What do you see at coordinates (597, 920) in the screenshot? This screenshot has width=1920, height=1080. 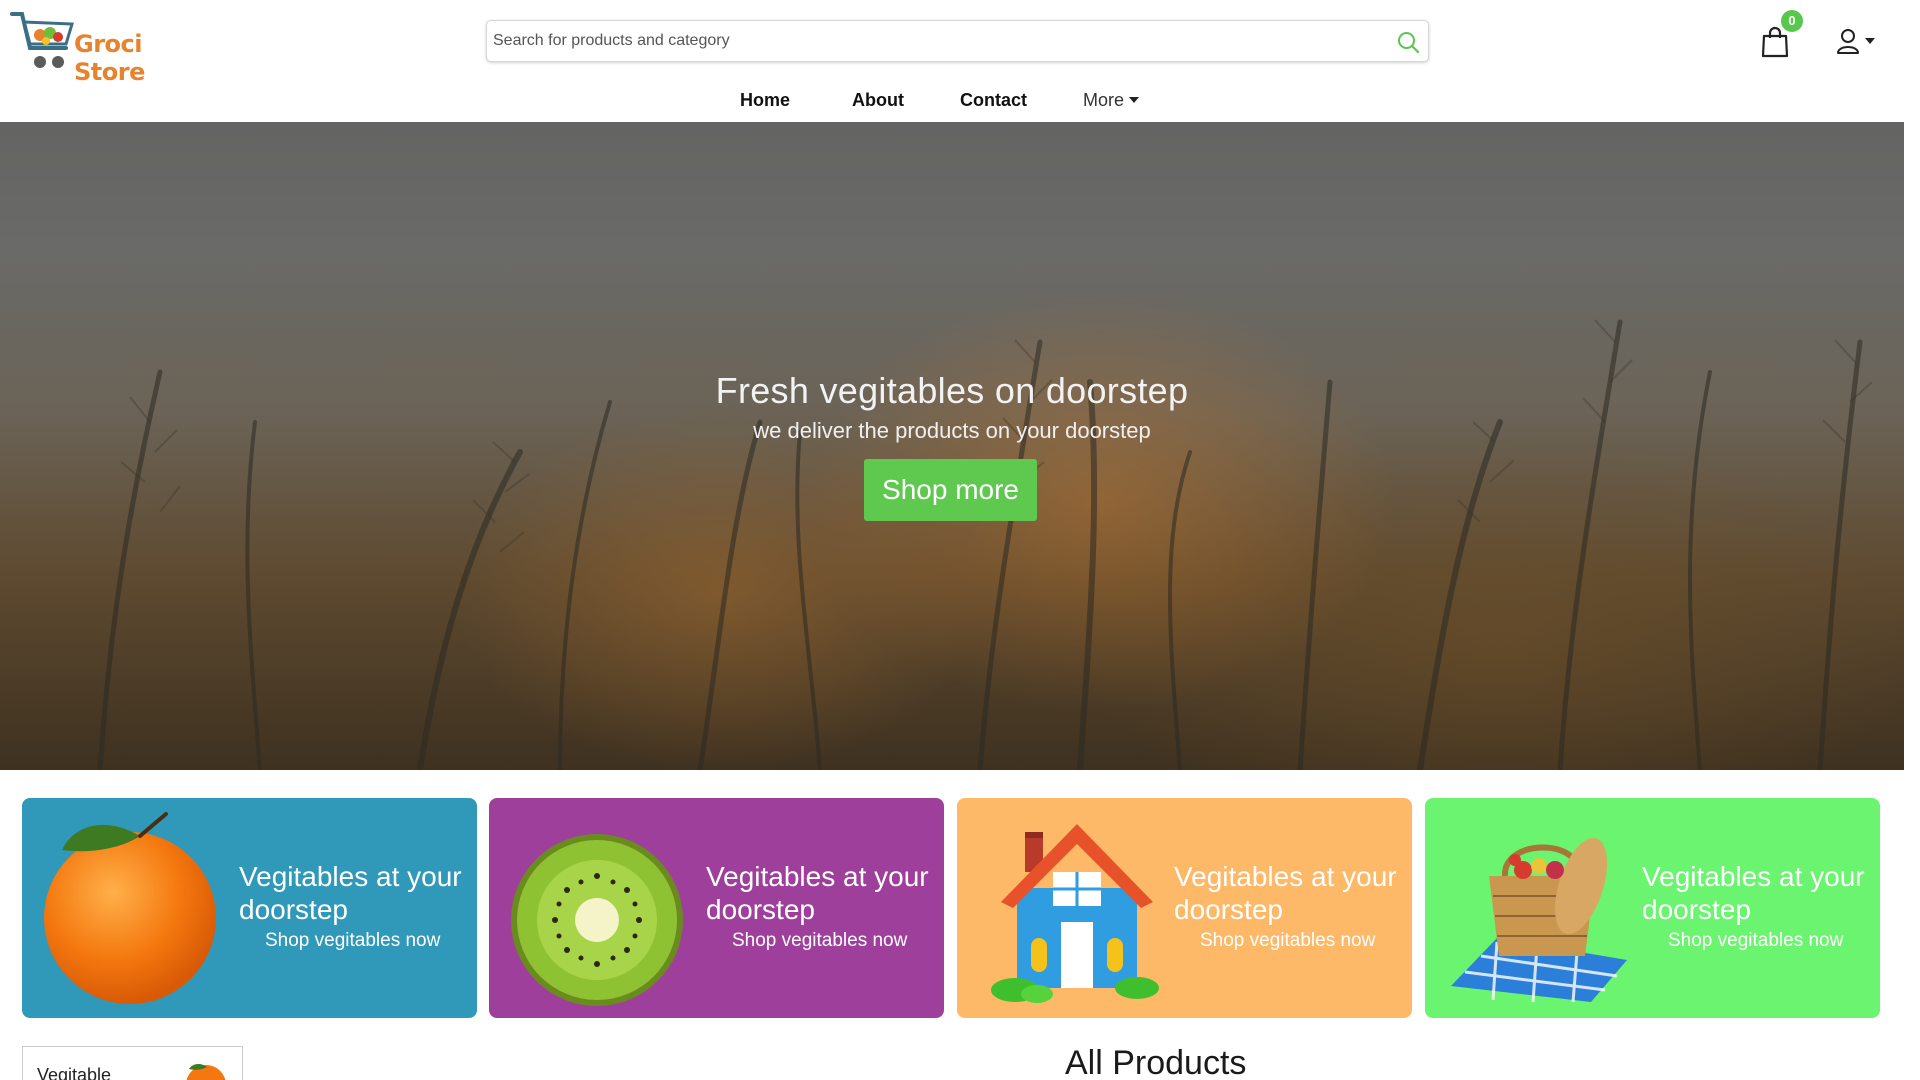 I see `kiwi-icon` at bounding box center [597, 920].